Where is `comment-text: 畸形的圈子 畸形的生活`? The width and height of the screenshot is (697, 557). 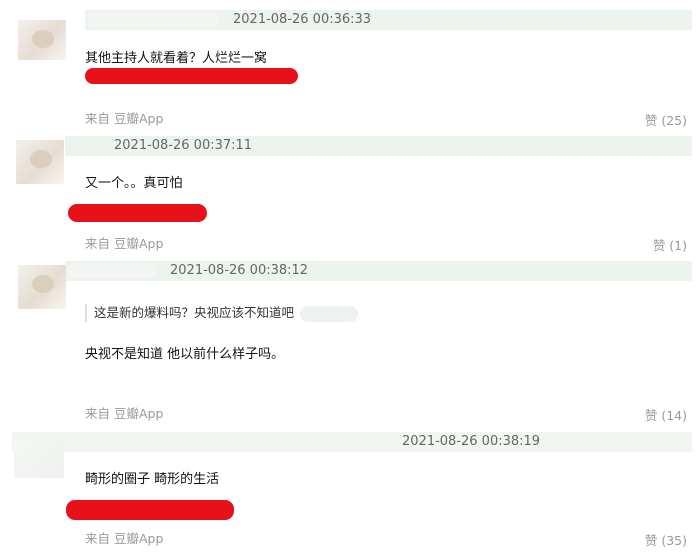 comment-text: 畸形的圈子 畸形的生活 is located at coordinates (152, 479).